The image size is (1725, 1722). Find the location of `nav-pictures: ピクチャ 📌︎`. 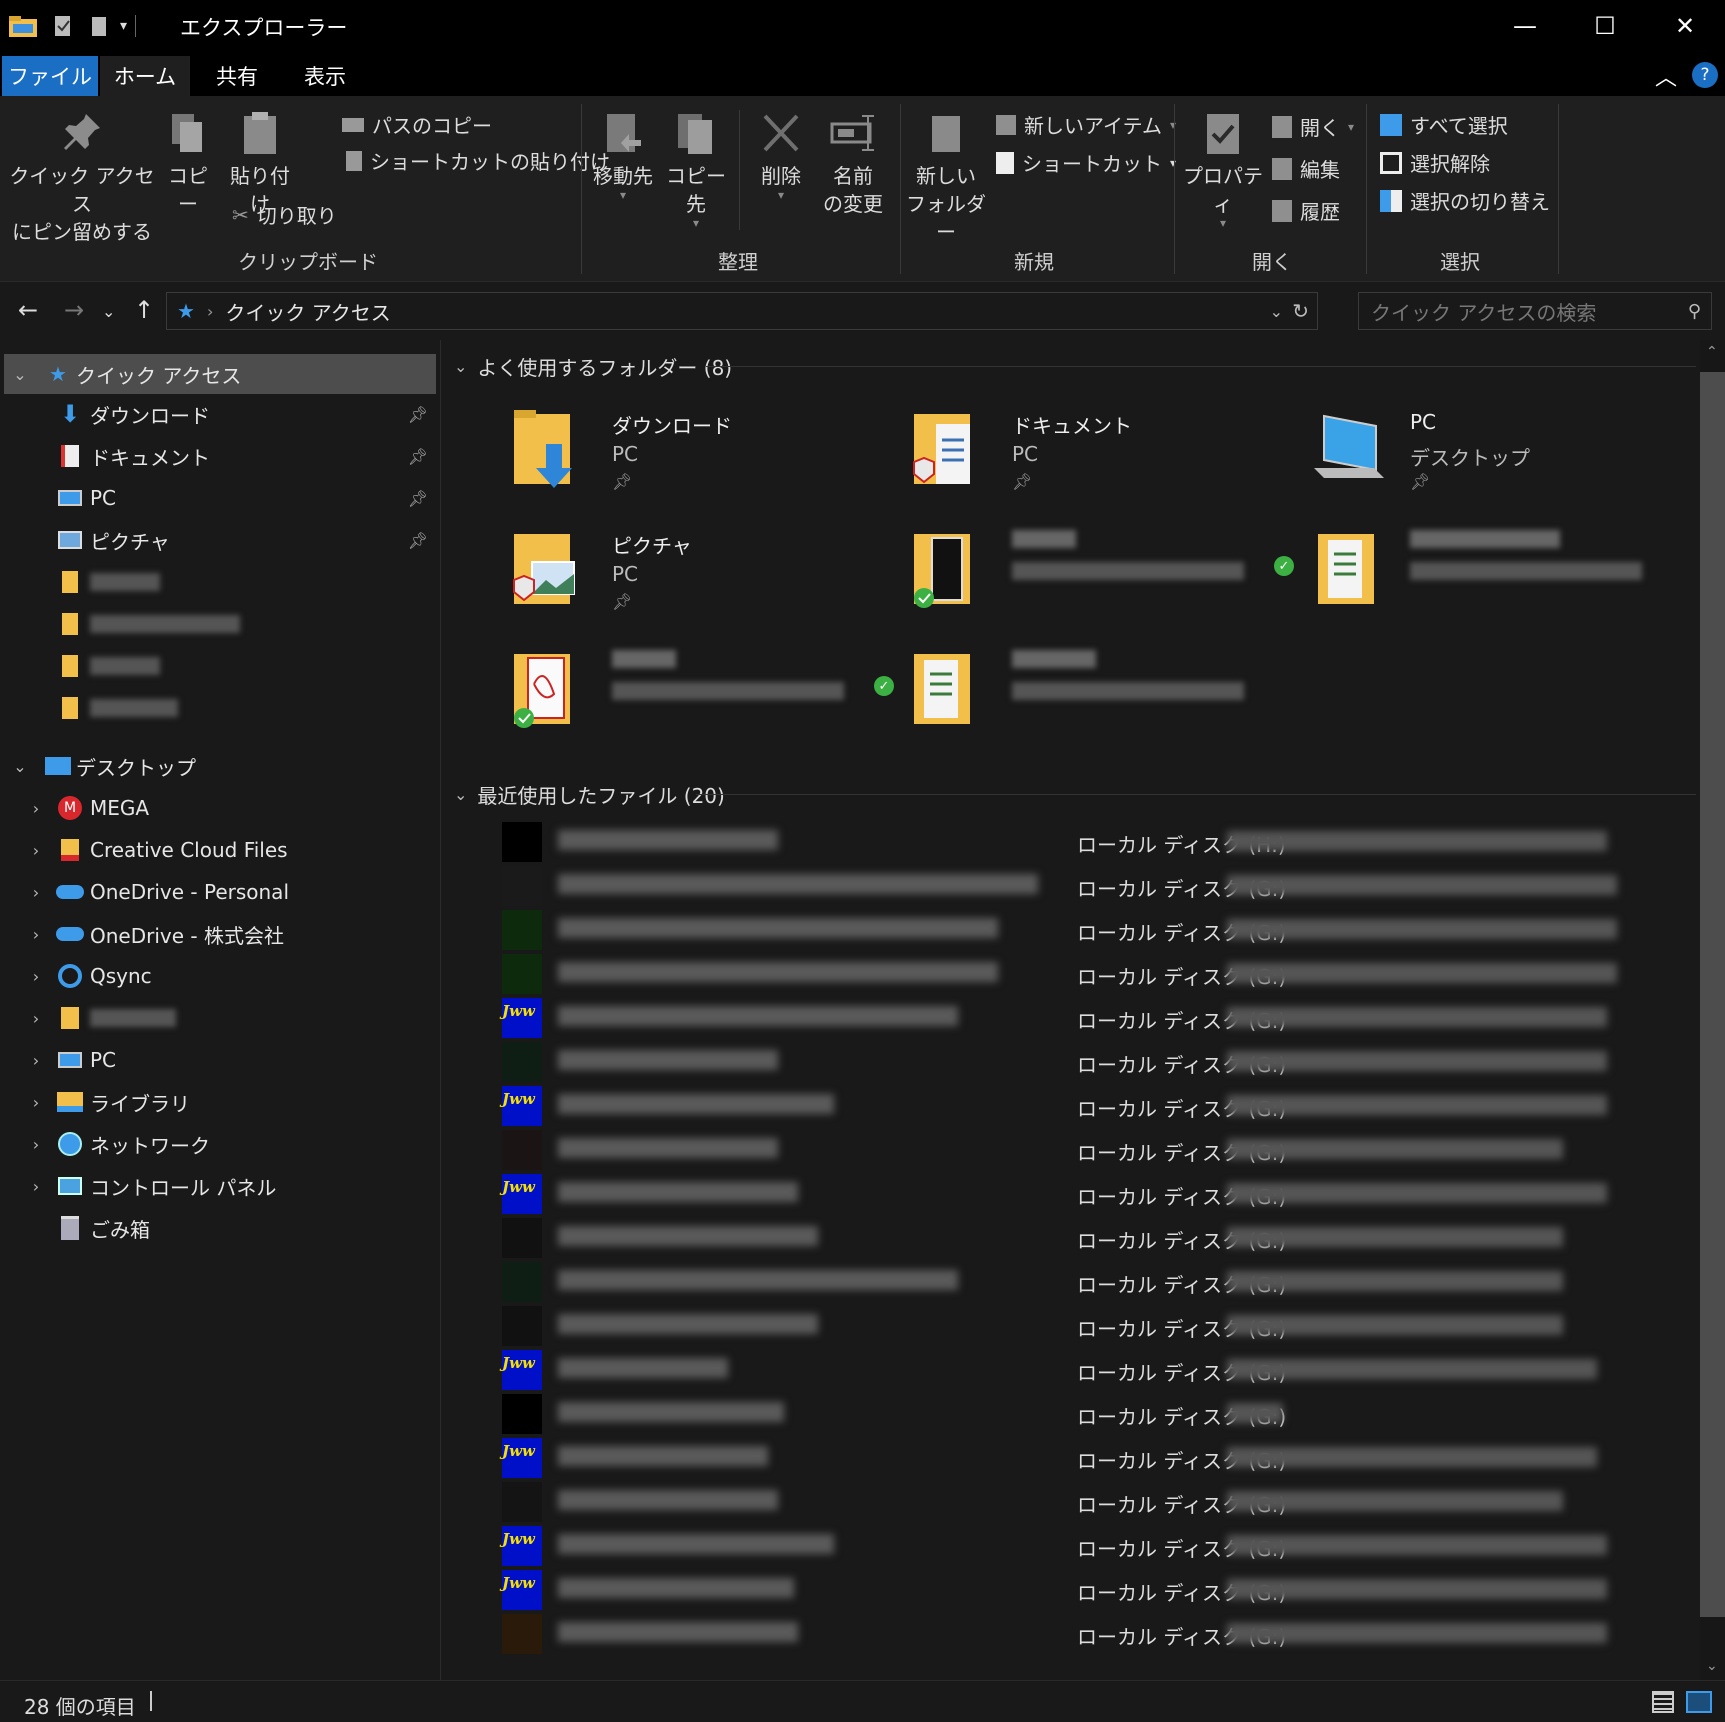

nav-pictures: ピクチャ 📌︎ is located at coordinates (220, 540).